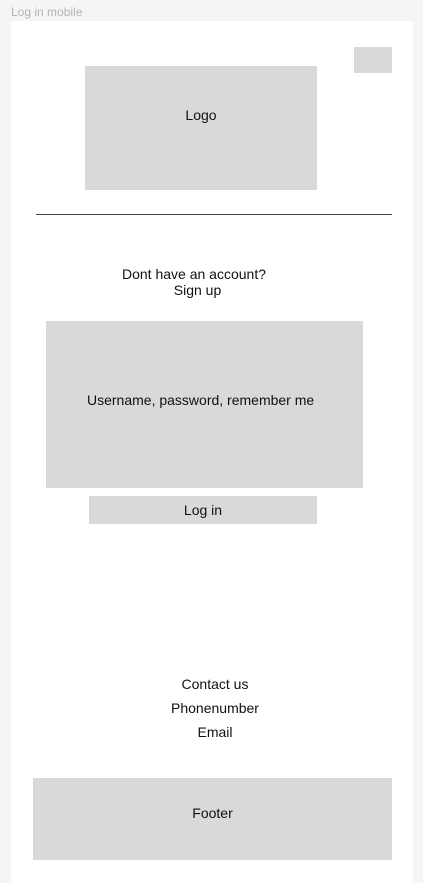 The width and height of the screenshot is (423, 883). What do you see at coordinates (212, 813) in the screenshot?
I see `footer-label: Footer` at bounding box center [212, 813].